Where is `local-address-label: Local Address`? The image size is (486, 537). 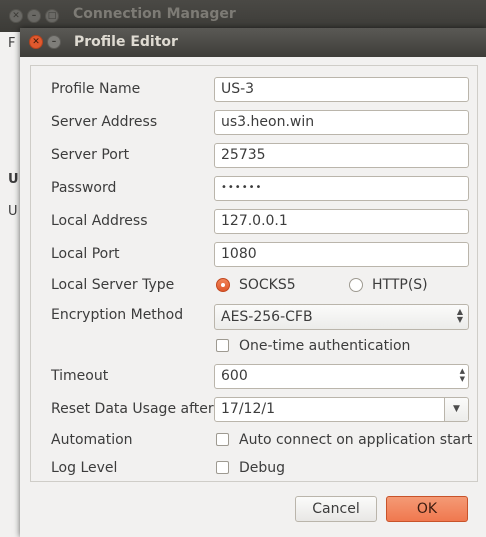 local-address-label: Local Address is located at coordinates (99, 221).